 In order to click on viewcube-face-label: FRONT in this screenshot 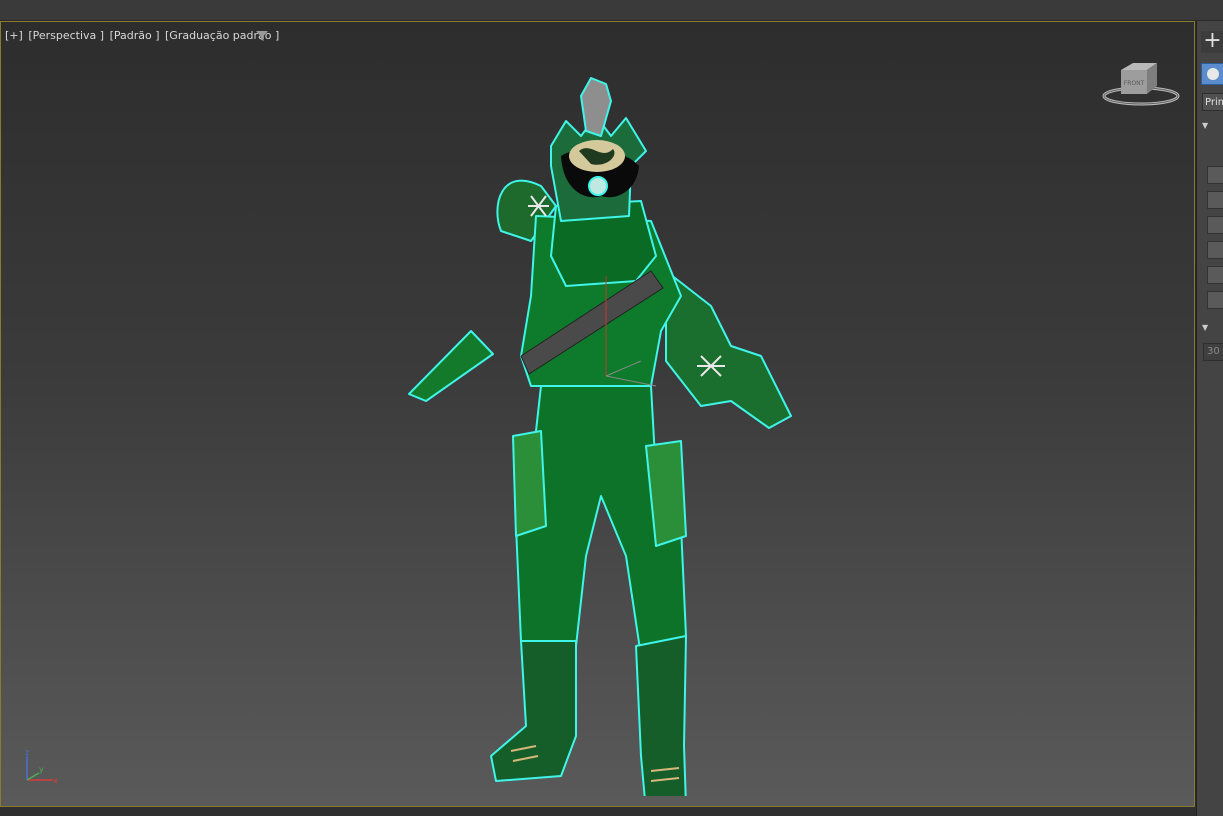, I will do `click(1134, 83)`.